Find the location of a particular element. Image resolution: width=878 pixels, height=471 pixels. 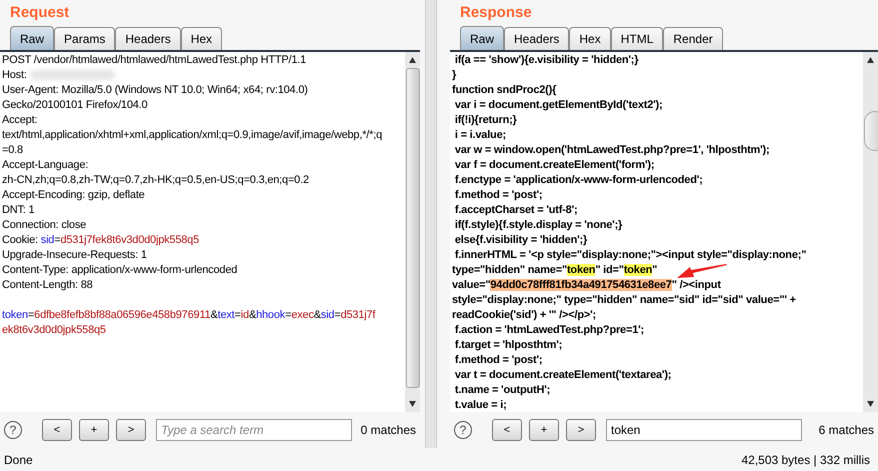

code-line: var w = window.open('htmLawedTest.php?pre=1', 'hlposthtm'); is located at coordinates (612, 150).